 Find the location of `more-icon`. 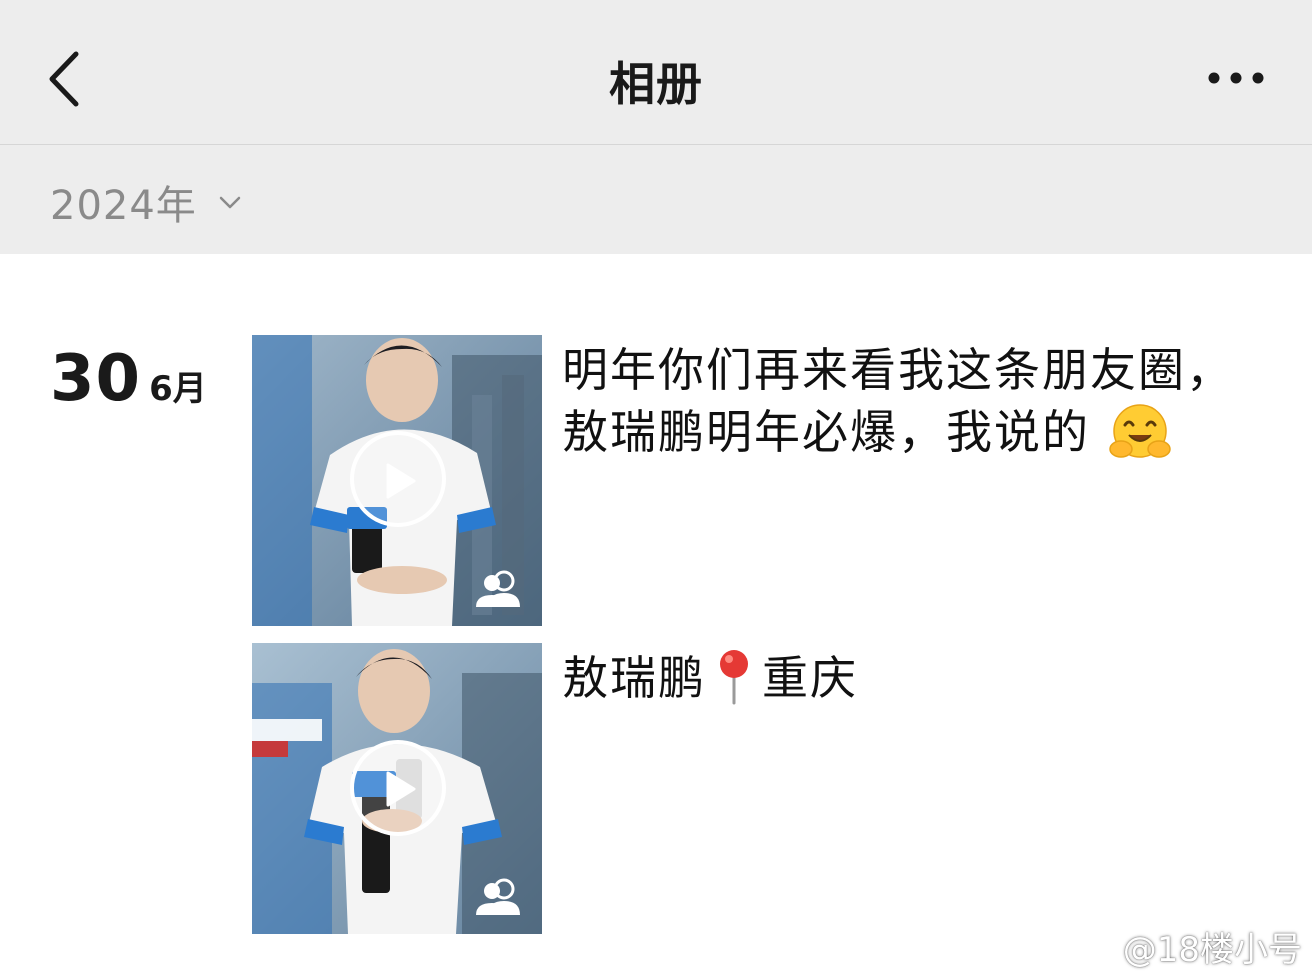

more-icon is located at coordinates (1236, 78).